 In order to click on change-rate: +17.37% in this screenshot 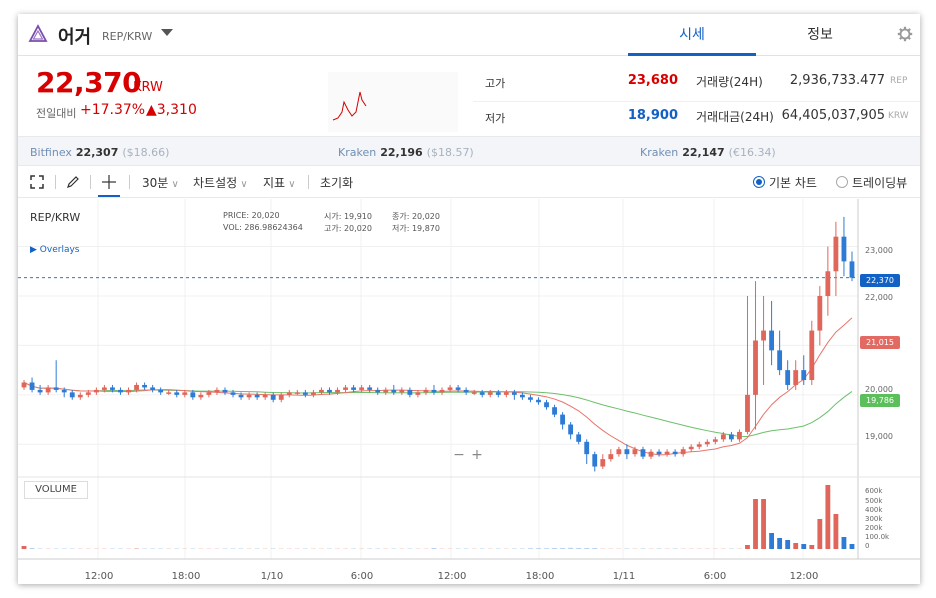, I will do `click(113, 110)`.